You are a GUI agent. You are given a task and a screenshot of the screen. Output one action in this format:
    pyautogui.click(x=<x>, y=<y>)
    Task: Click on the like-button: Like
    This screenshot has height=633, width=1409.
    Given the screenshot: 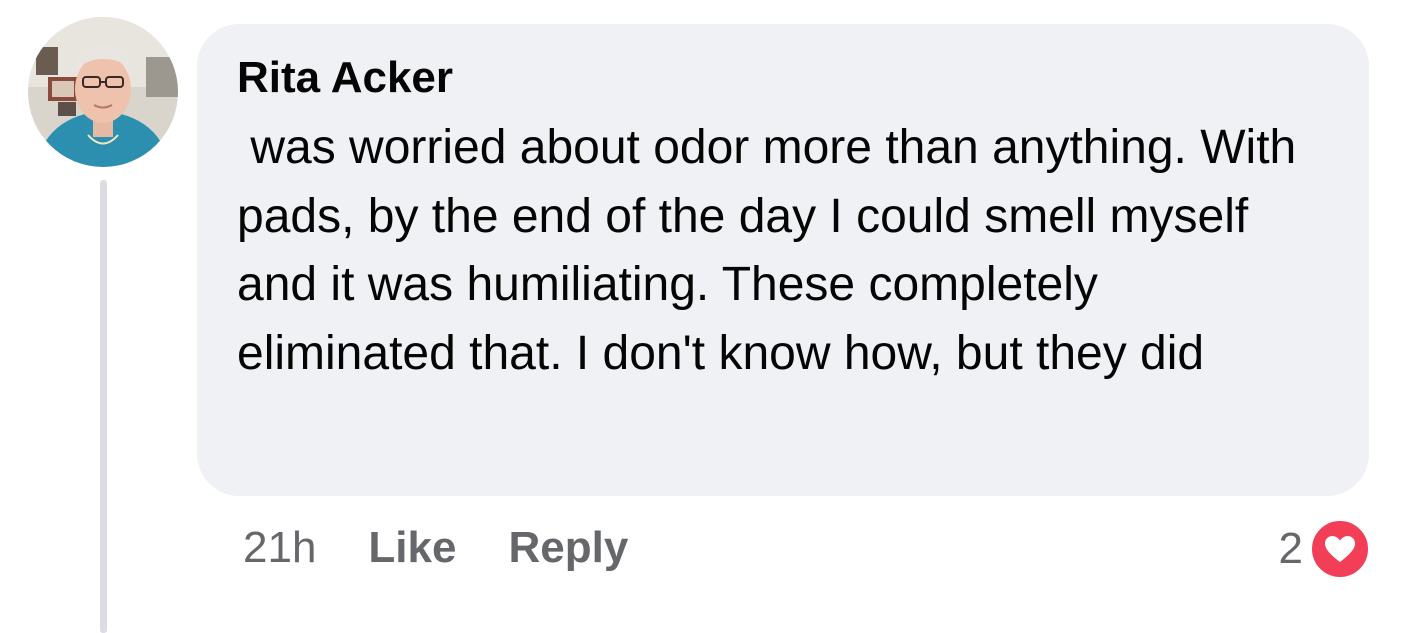 What is the action you would take?
    pyautogui.click(x=412, y=548)
    